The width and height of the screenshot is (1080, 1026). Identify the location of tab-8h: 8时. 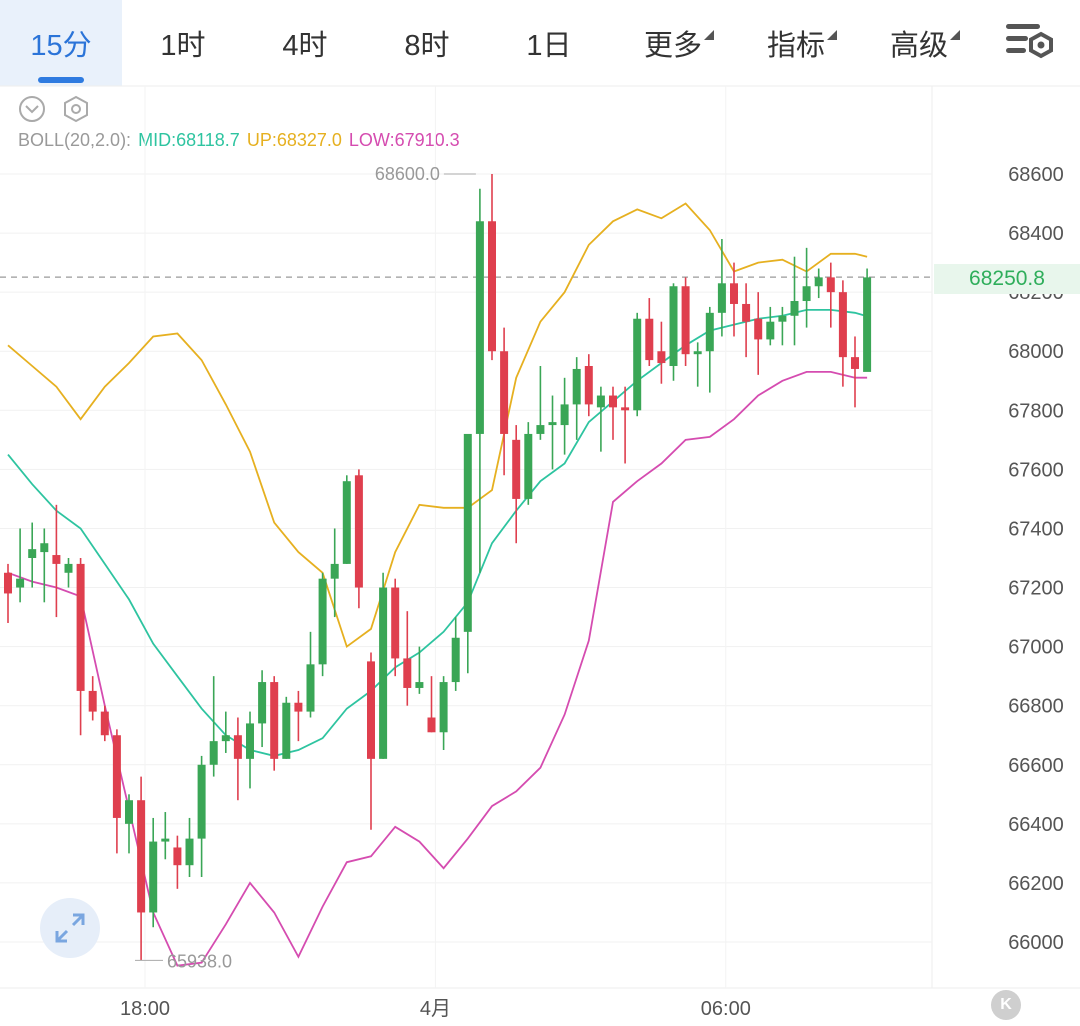
(427, 43).